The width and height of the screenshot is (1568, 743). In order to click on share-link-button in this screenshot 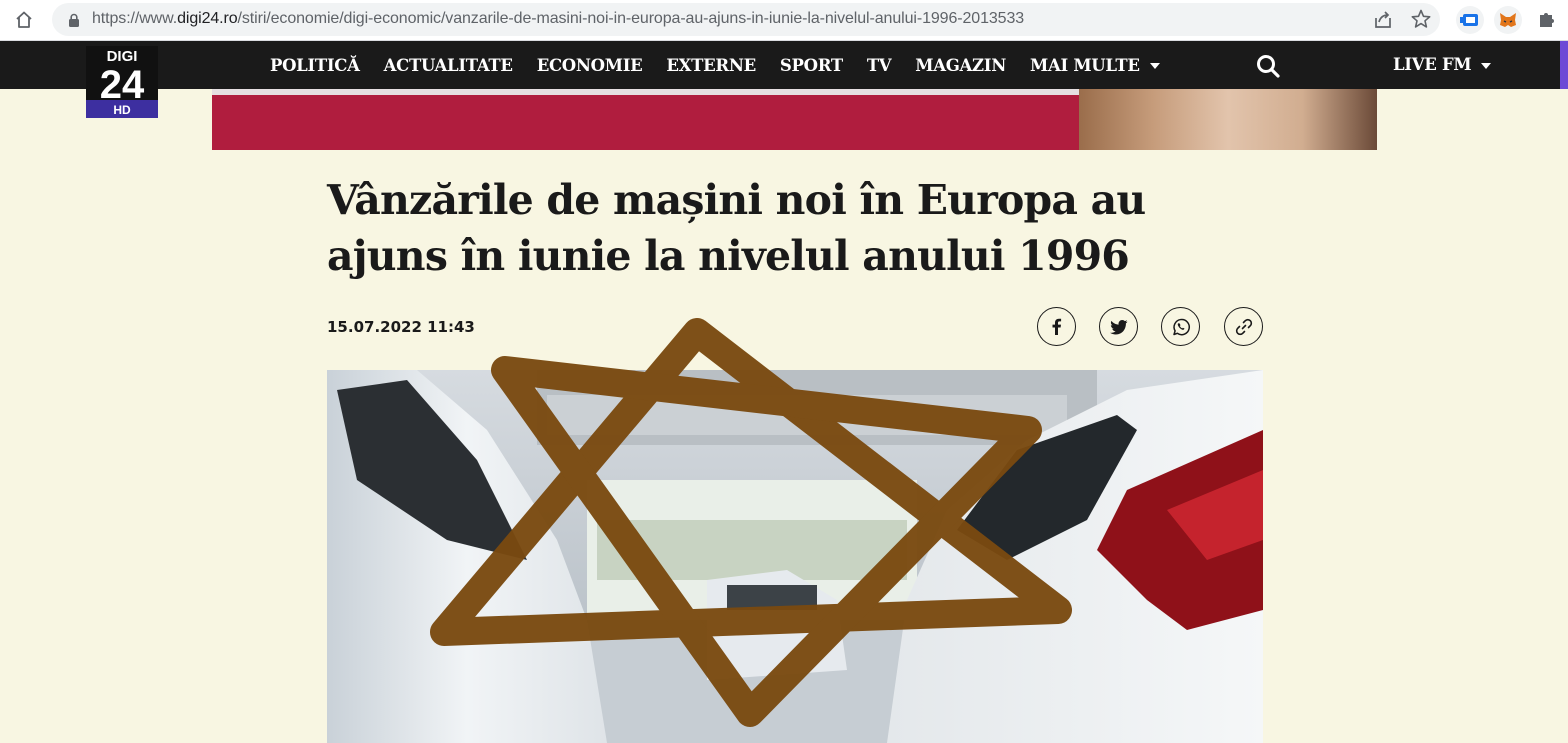, I will do `click(1243, 326)`.